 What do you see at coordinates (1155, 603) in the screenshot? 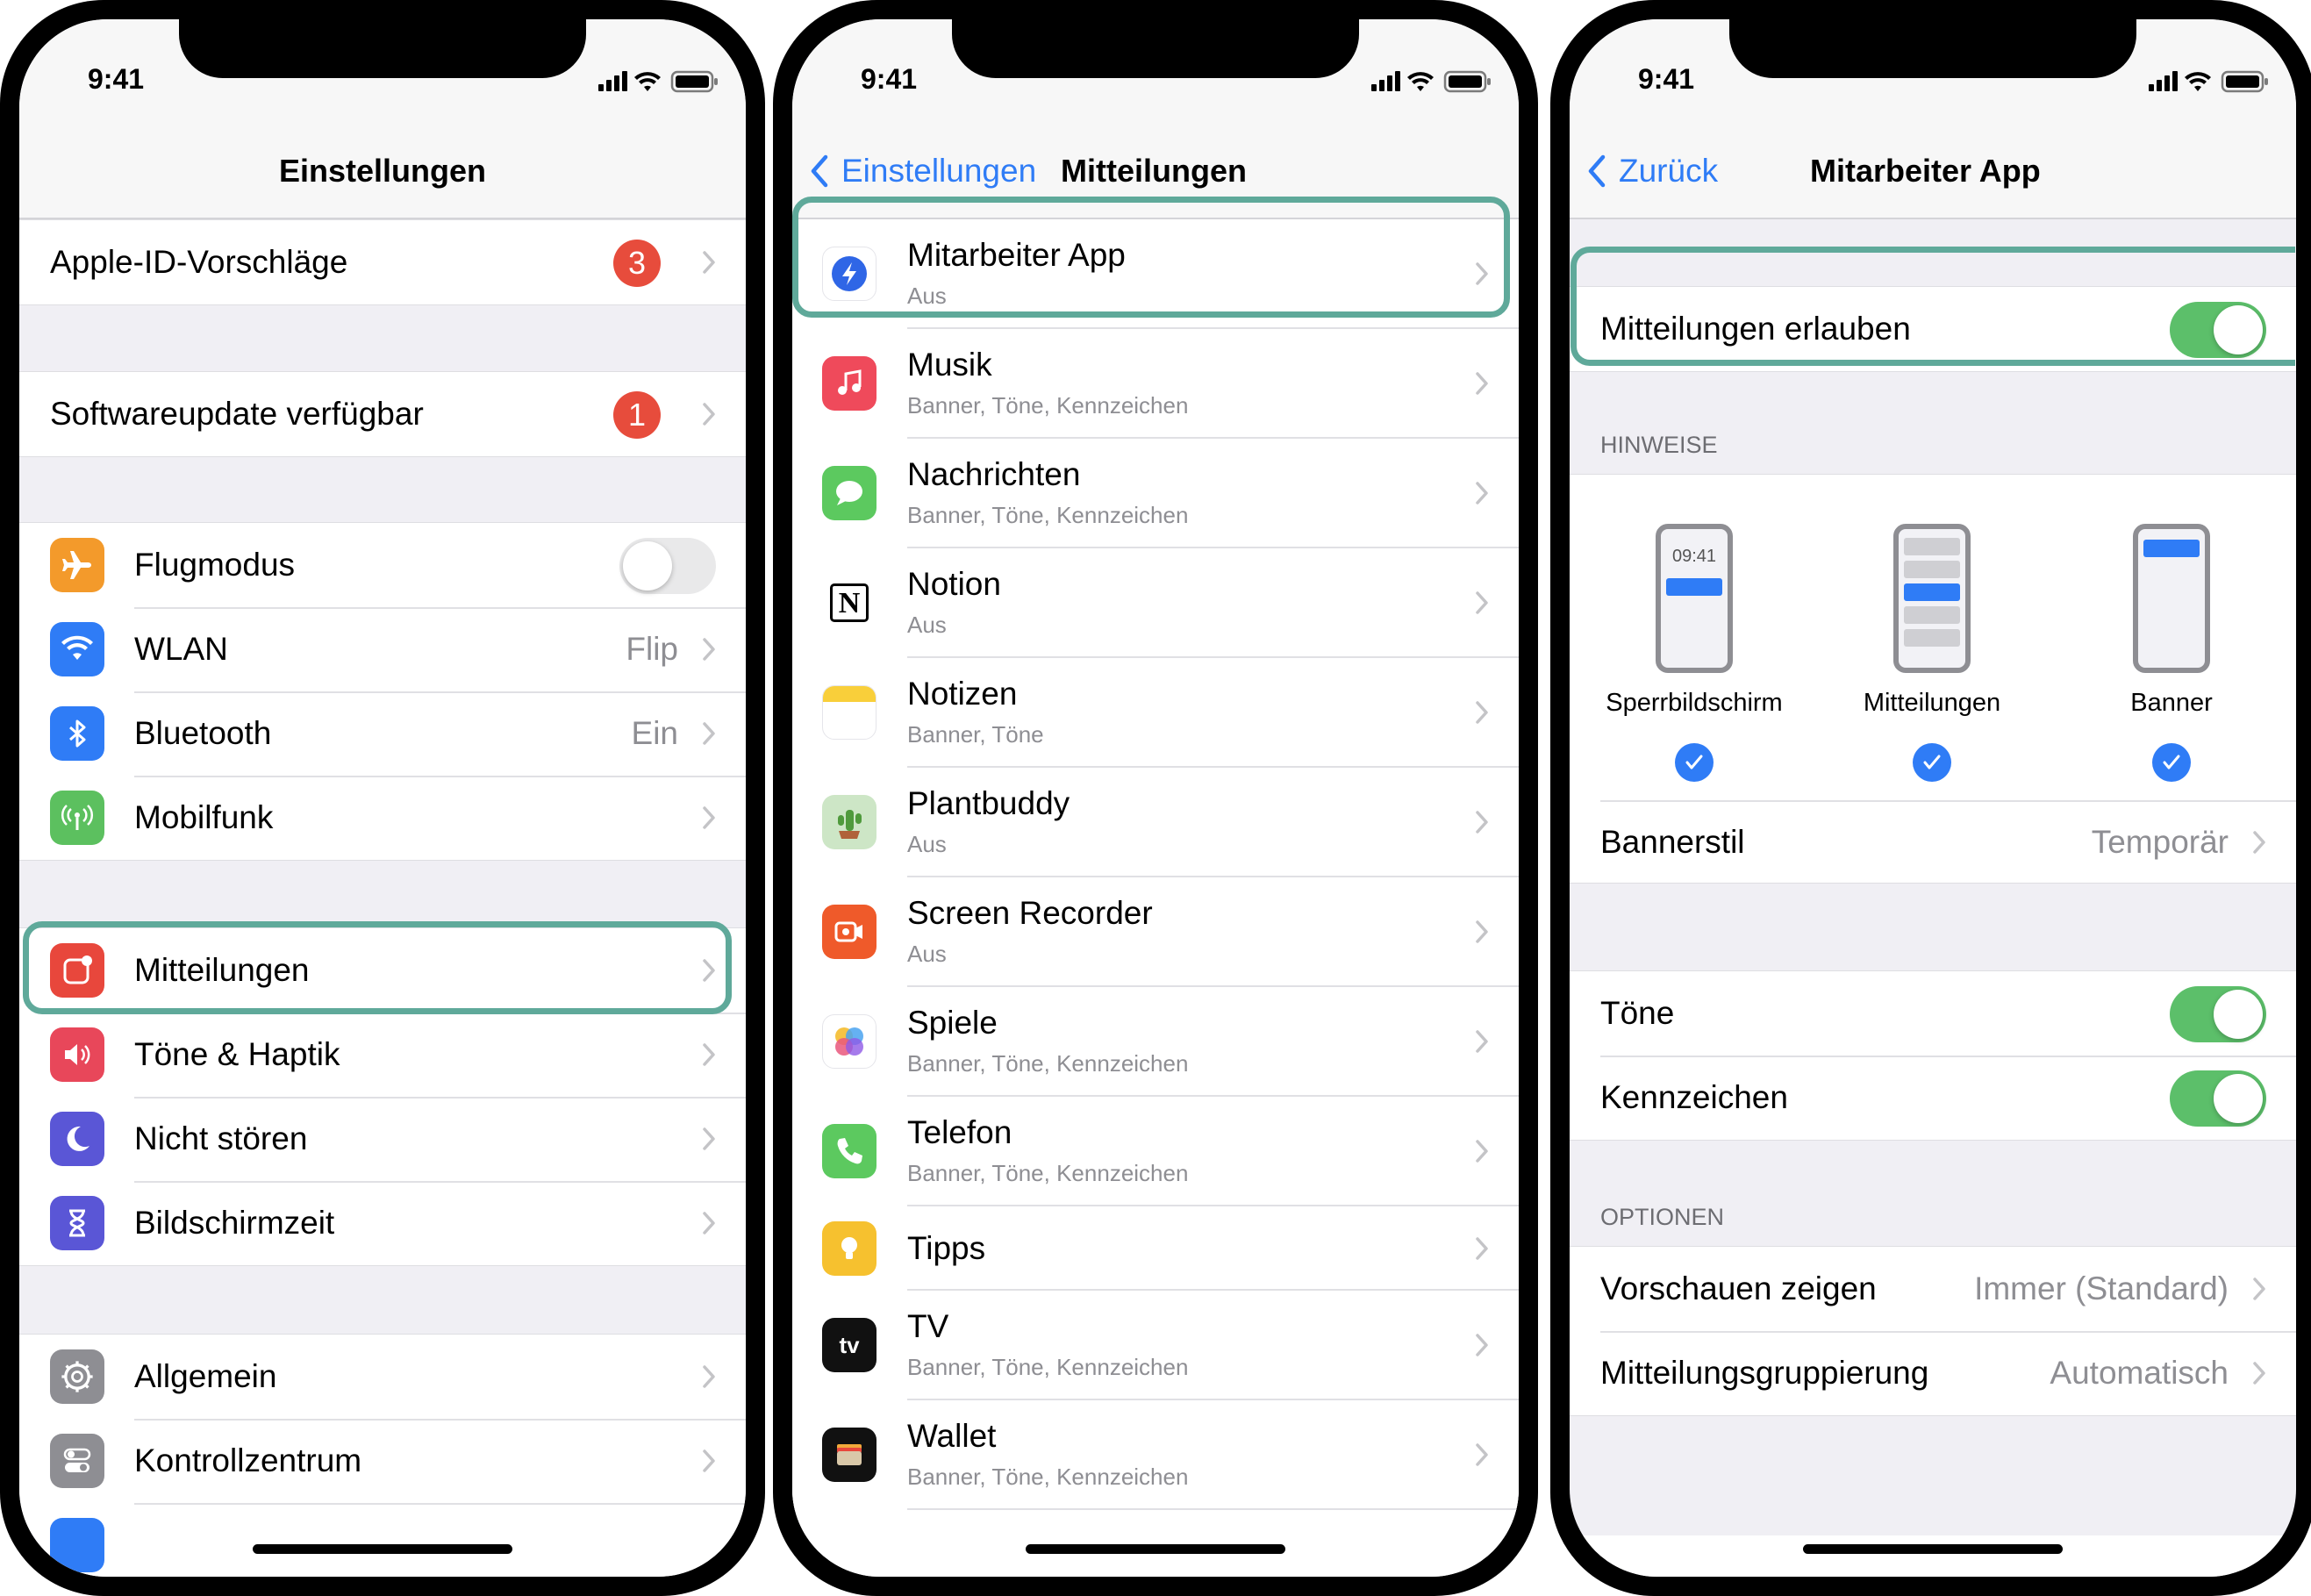
I see `app-row-notion: N Notion Aus` at bounding box center [1155, 603].